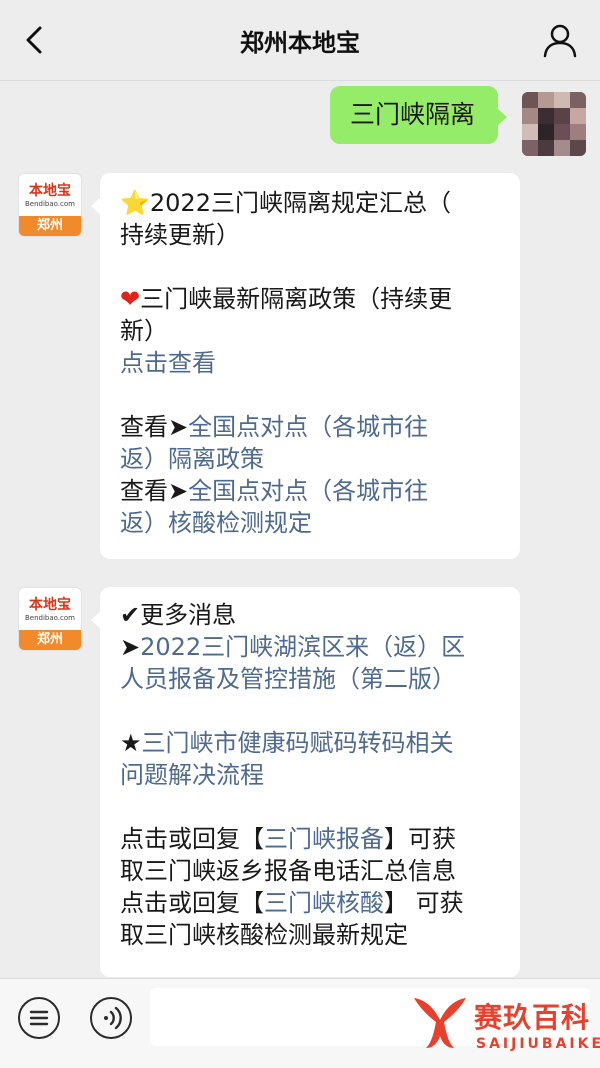 The height and width of the screenshot is (1068, 600). I want to click on star-icon: ★, so click(131, 743).